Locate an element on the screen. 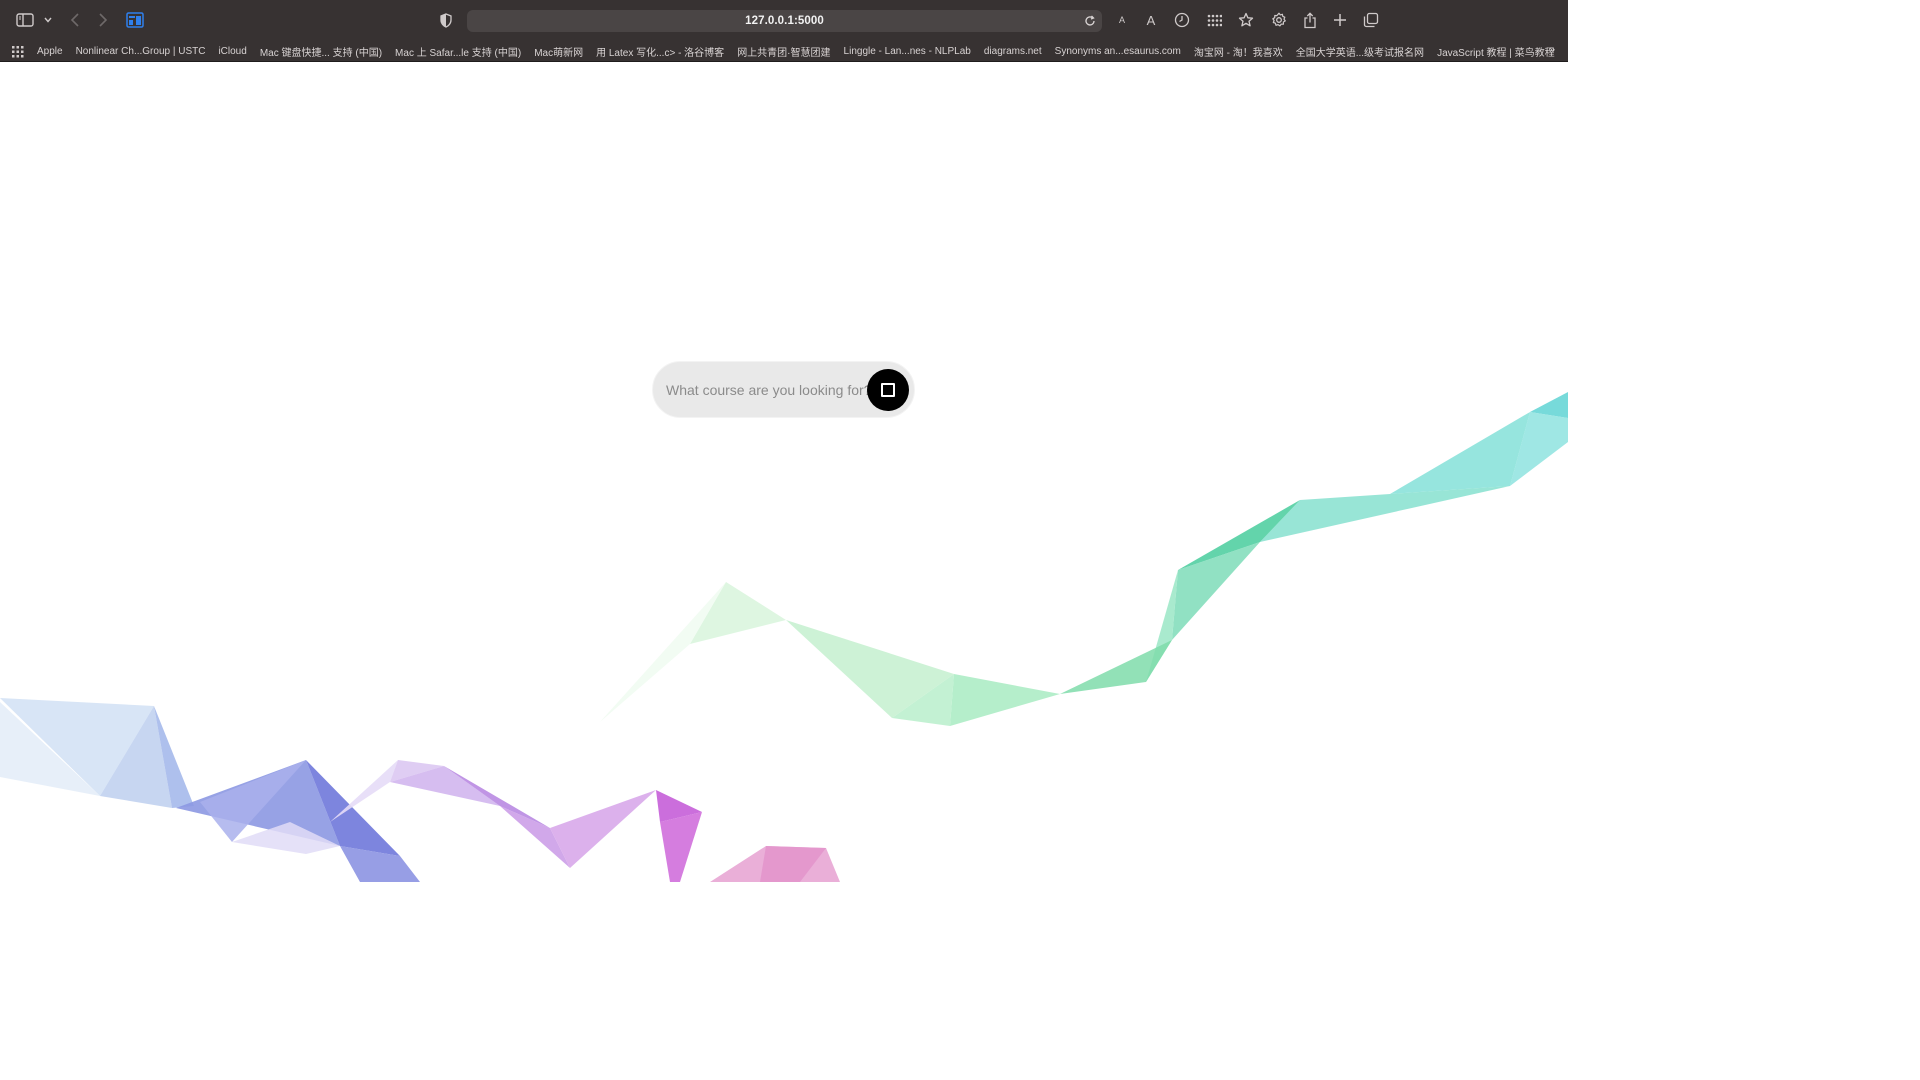 The height and width of the screenshot is (1080, 1920). clock-icon is located at coordinates (1182, 20).